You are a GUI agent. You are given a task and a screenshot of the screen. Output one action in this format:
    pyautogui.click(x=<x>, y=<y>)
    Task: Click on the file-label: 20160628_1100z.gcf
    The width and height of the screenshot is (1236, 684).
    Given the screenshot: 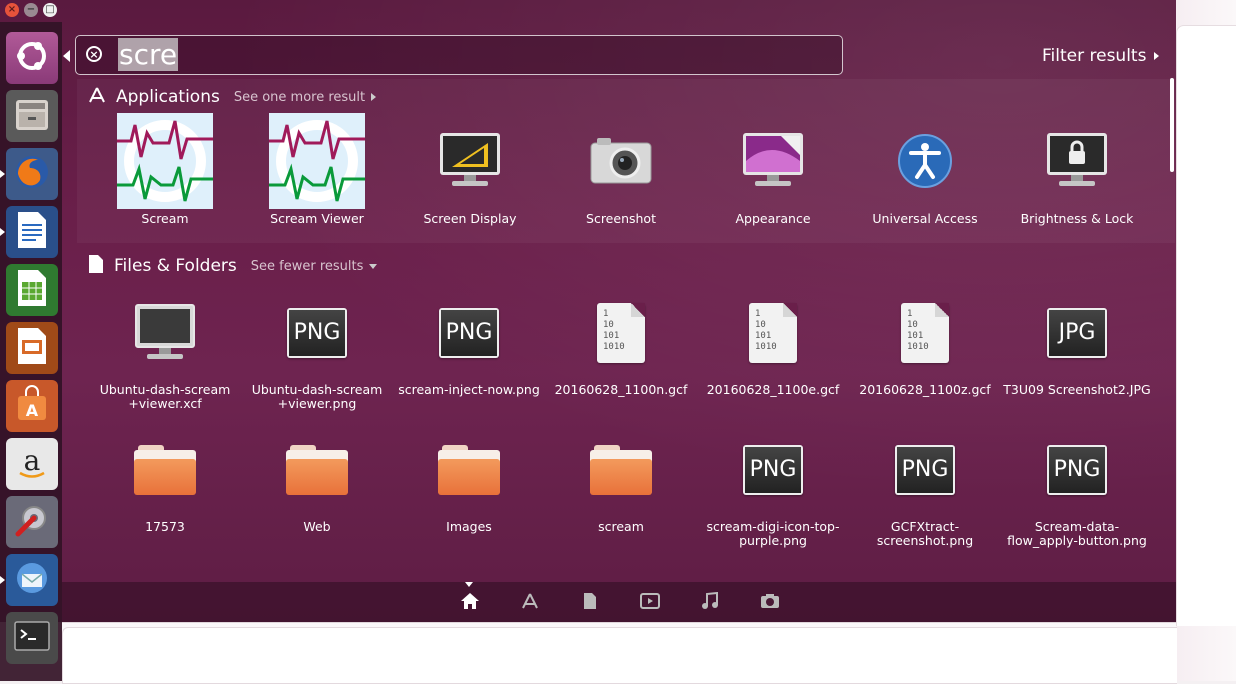 What is the action you would take?
    pyautogui.click(x=925, y=389)
    